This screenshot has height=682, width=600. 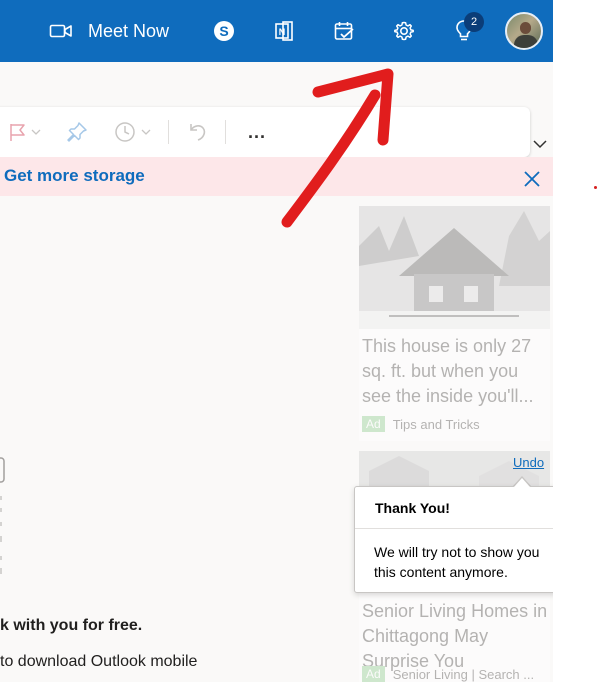 I want to click on undo-link: Undo, so click(x=528, y=462).